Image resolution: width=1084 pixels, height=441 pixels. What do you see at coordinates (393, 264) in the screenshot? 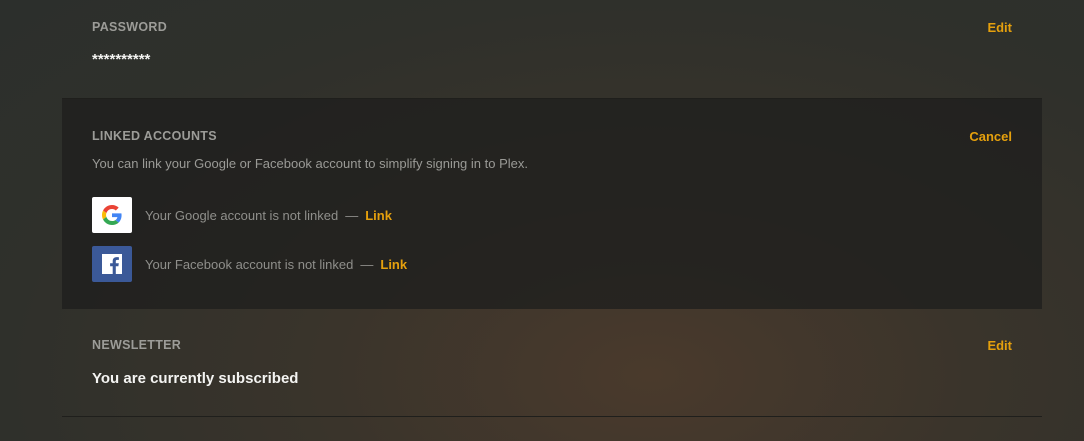
I see `facebook-link-button: Link` at bounding box center [393, 264].